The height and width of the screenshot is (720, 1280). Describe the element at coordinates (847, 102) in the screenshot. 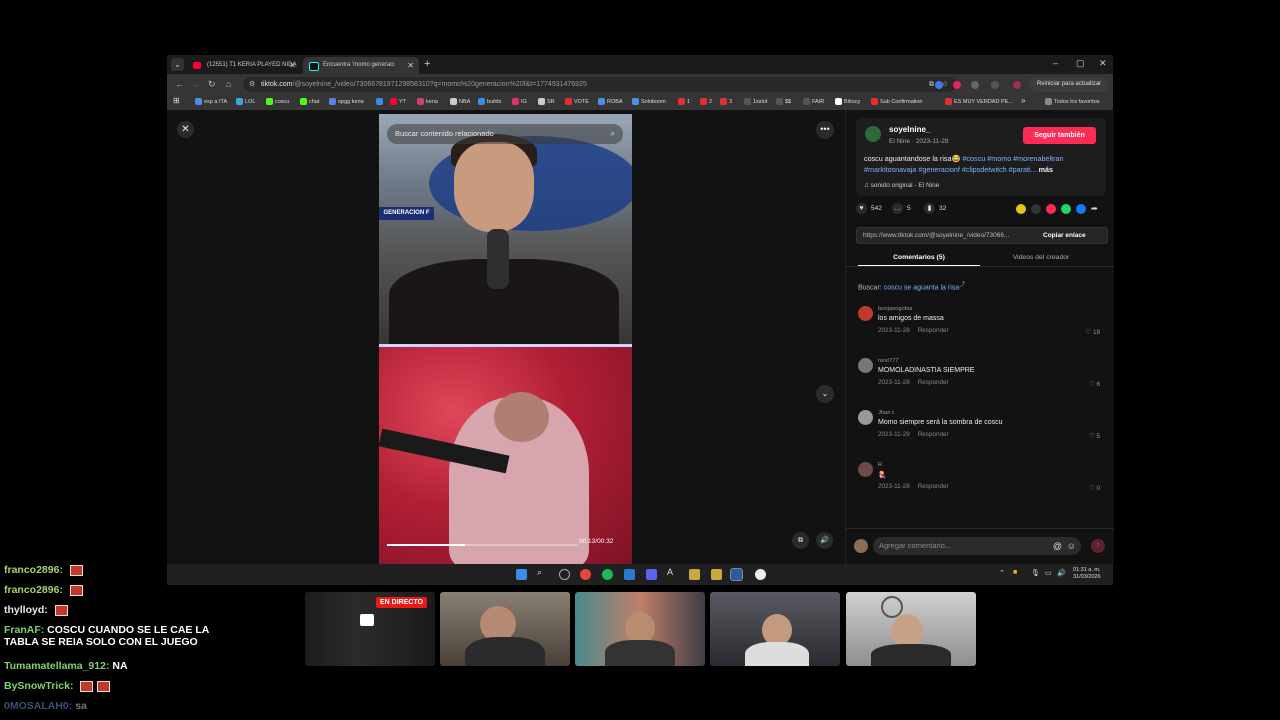

I see `bookmark-item: Bitiucy` at that location.